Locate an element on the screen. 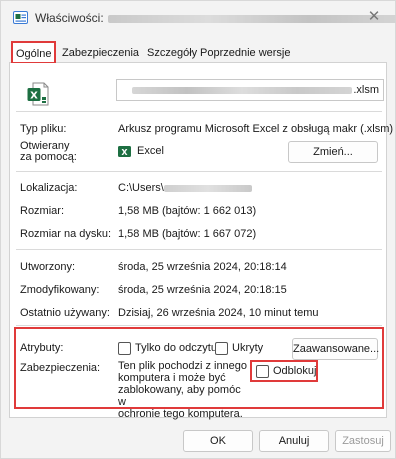 The width and height of the screenshot is (396, 459). accessed-label: Ostatnio używany: is located at coordinates (65, 313).